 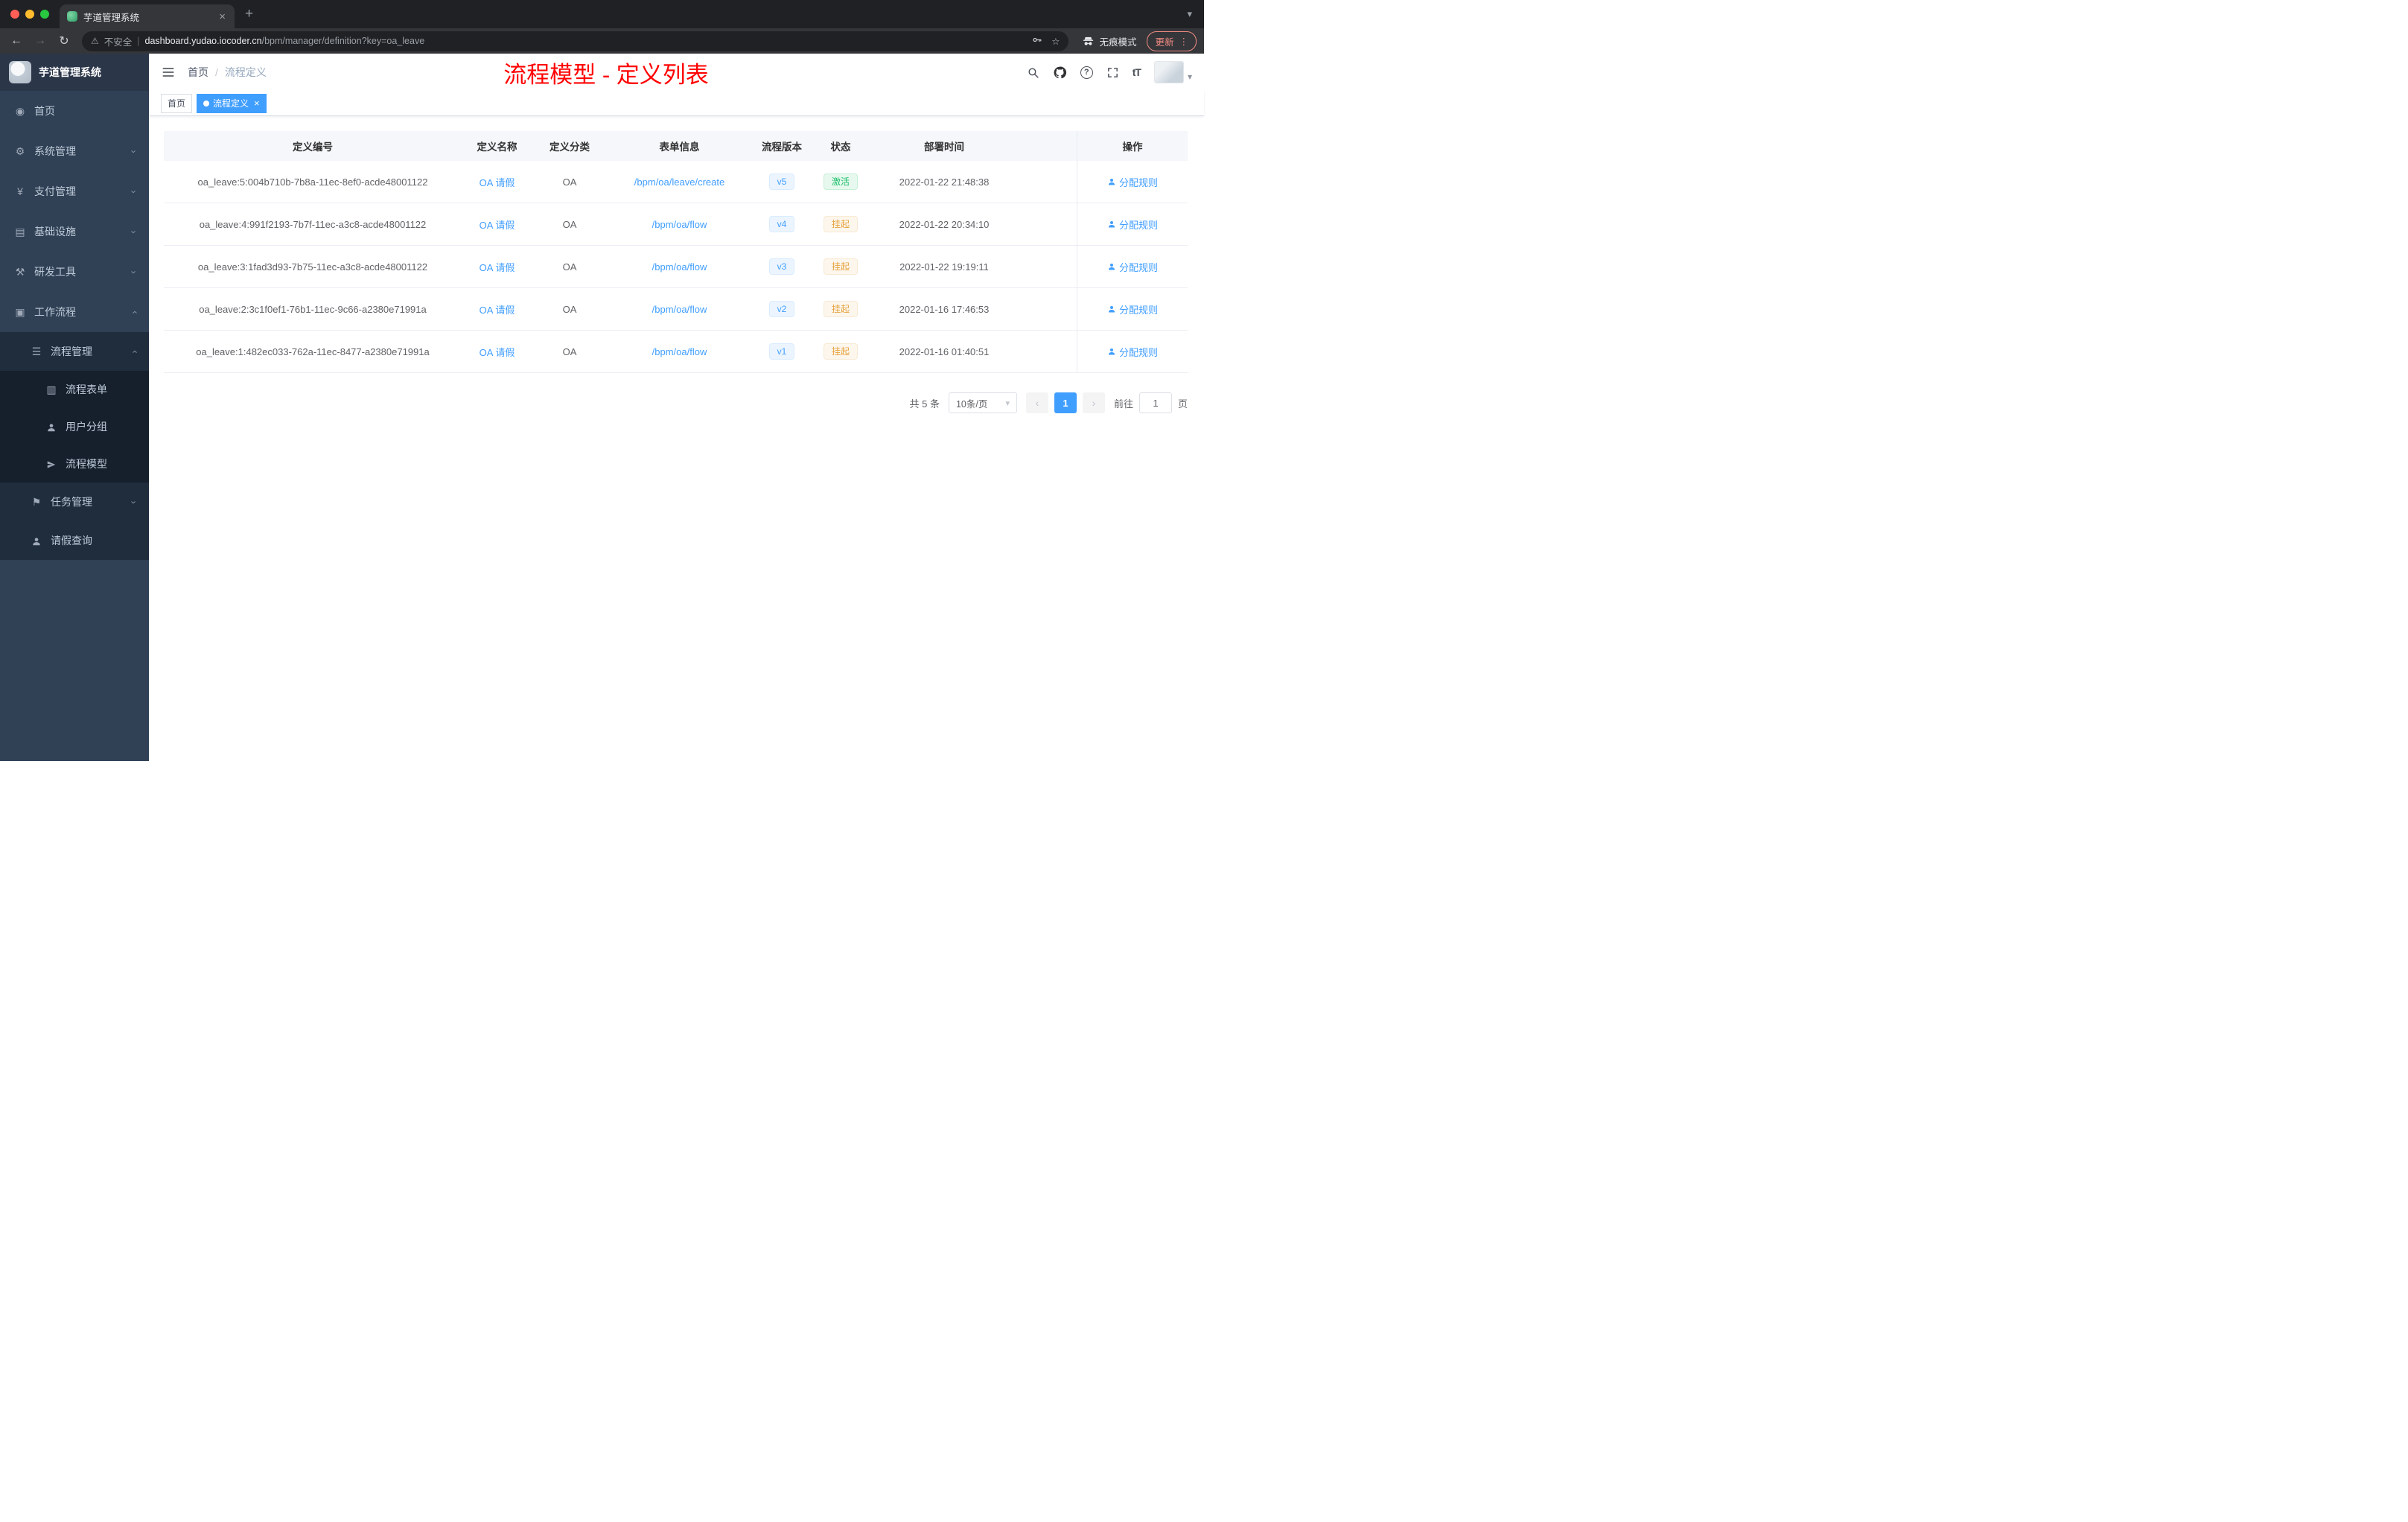 I want to click on bookmark-star-icon: ☆, so click(x=1055, y=41).